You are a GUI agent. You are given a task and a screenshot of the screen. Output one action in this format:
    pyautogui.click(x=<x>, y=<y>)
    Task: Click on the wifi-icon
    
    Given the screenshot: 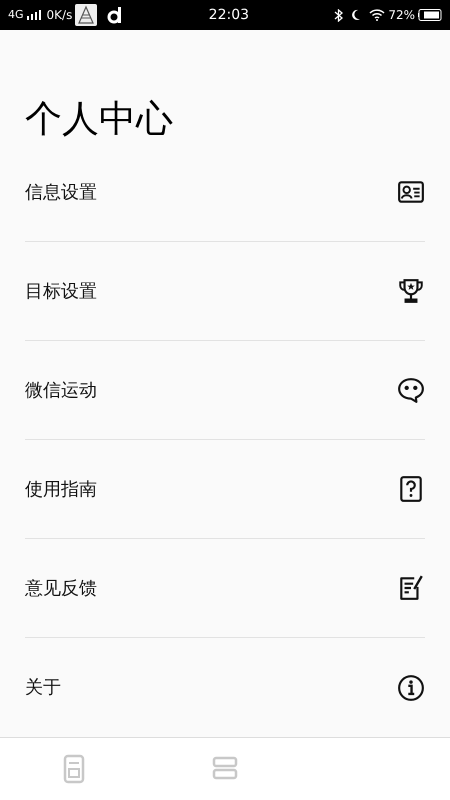 What is the action you would take?
    pyautogui.click(x=377, y=15)
    